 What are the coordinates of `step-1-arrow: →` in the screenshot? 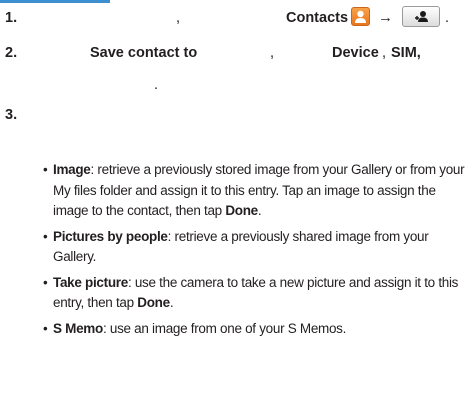 It's located at (385, 17).